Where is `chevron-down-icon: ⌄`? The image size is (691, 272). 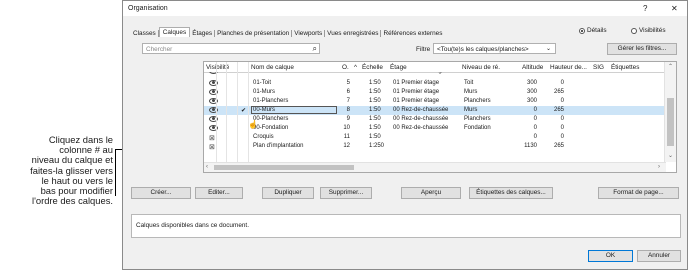 chevron-down-icon: ⌄ is located at coordinates (548, 49).